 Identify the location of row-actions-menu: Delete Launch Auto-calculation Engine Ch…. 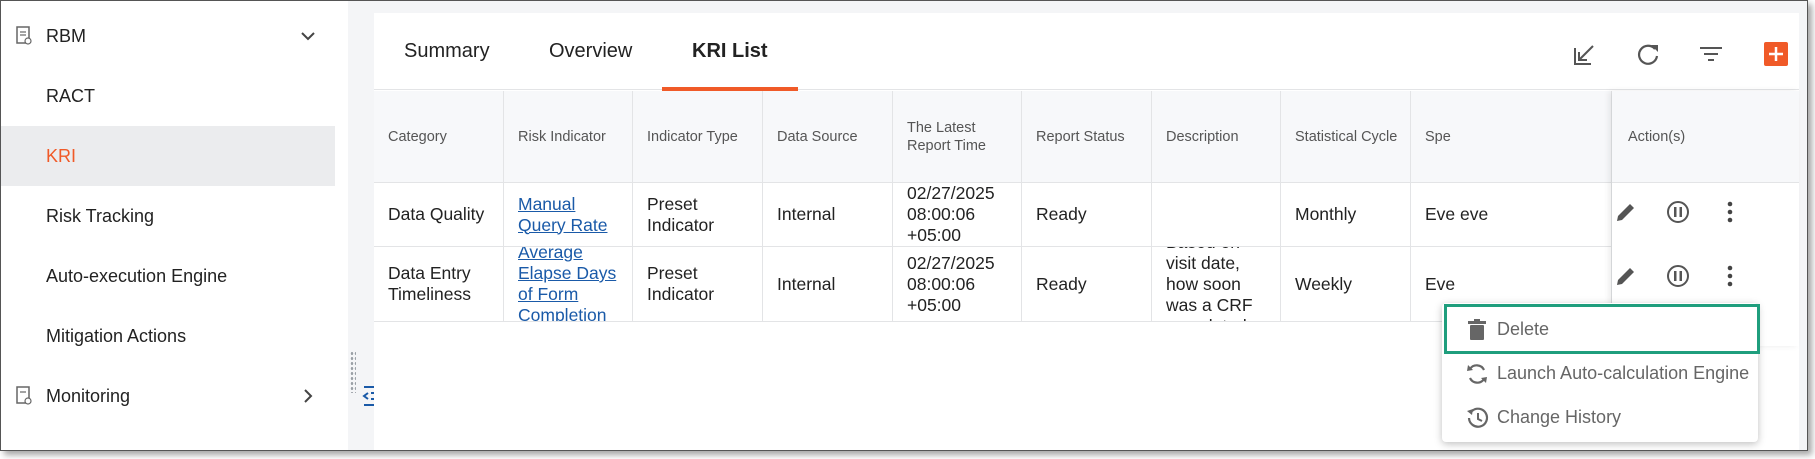
(1600, 372).